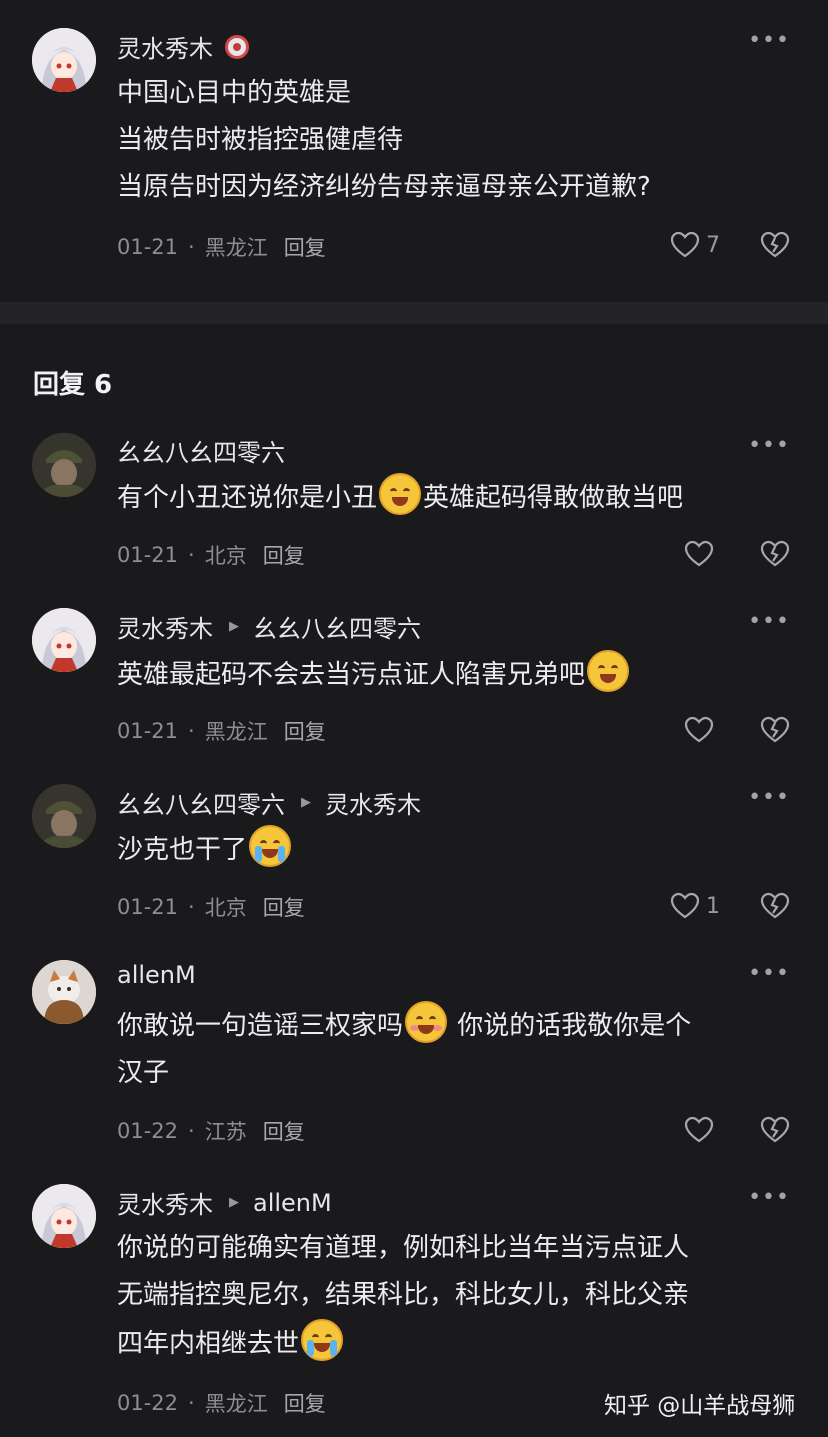 The image size is (828, 1437). What do you see at coordinates (225, 1132) in the screenshot?
I see `comment-location: 江苏` at bounding box center [225, 1132].